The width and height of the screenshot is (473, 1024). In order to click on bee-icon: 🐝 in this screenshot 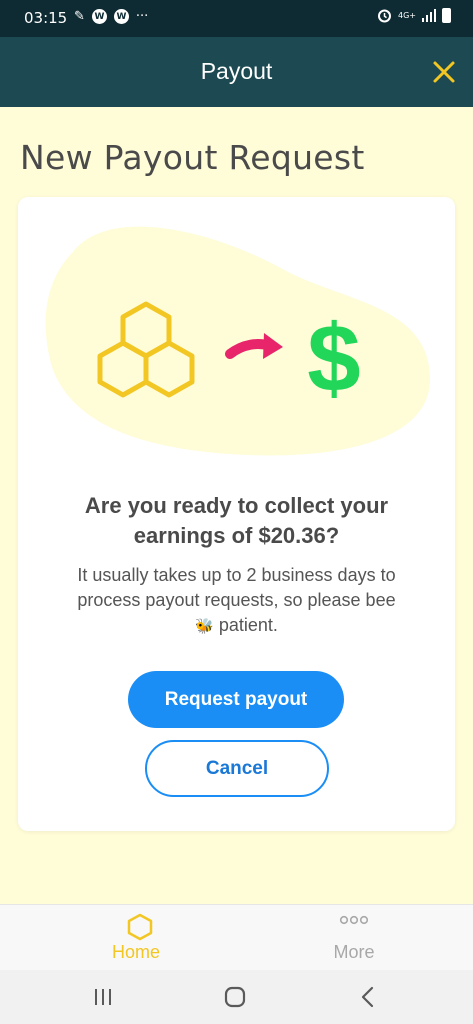, I will do `click(204, 626)`.